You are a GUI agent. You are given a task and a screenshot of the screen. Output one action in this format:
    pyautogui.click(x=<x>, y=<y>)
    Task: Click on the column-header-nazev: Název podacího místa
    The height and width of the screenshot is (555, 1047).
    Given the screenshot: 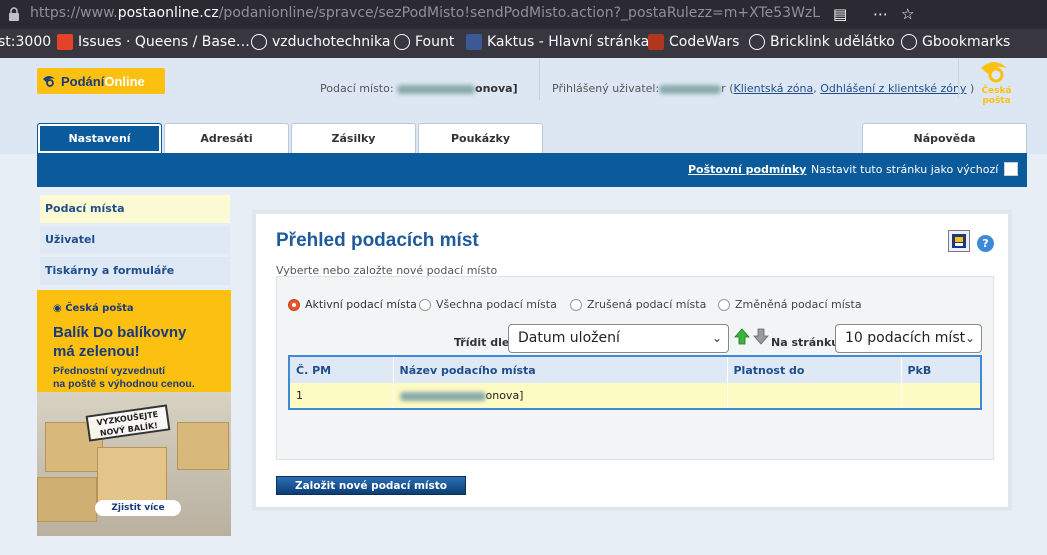 What is the action you would take?
    pyautogui.click(x=560, y=369)
    